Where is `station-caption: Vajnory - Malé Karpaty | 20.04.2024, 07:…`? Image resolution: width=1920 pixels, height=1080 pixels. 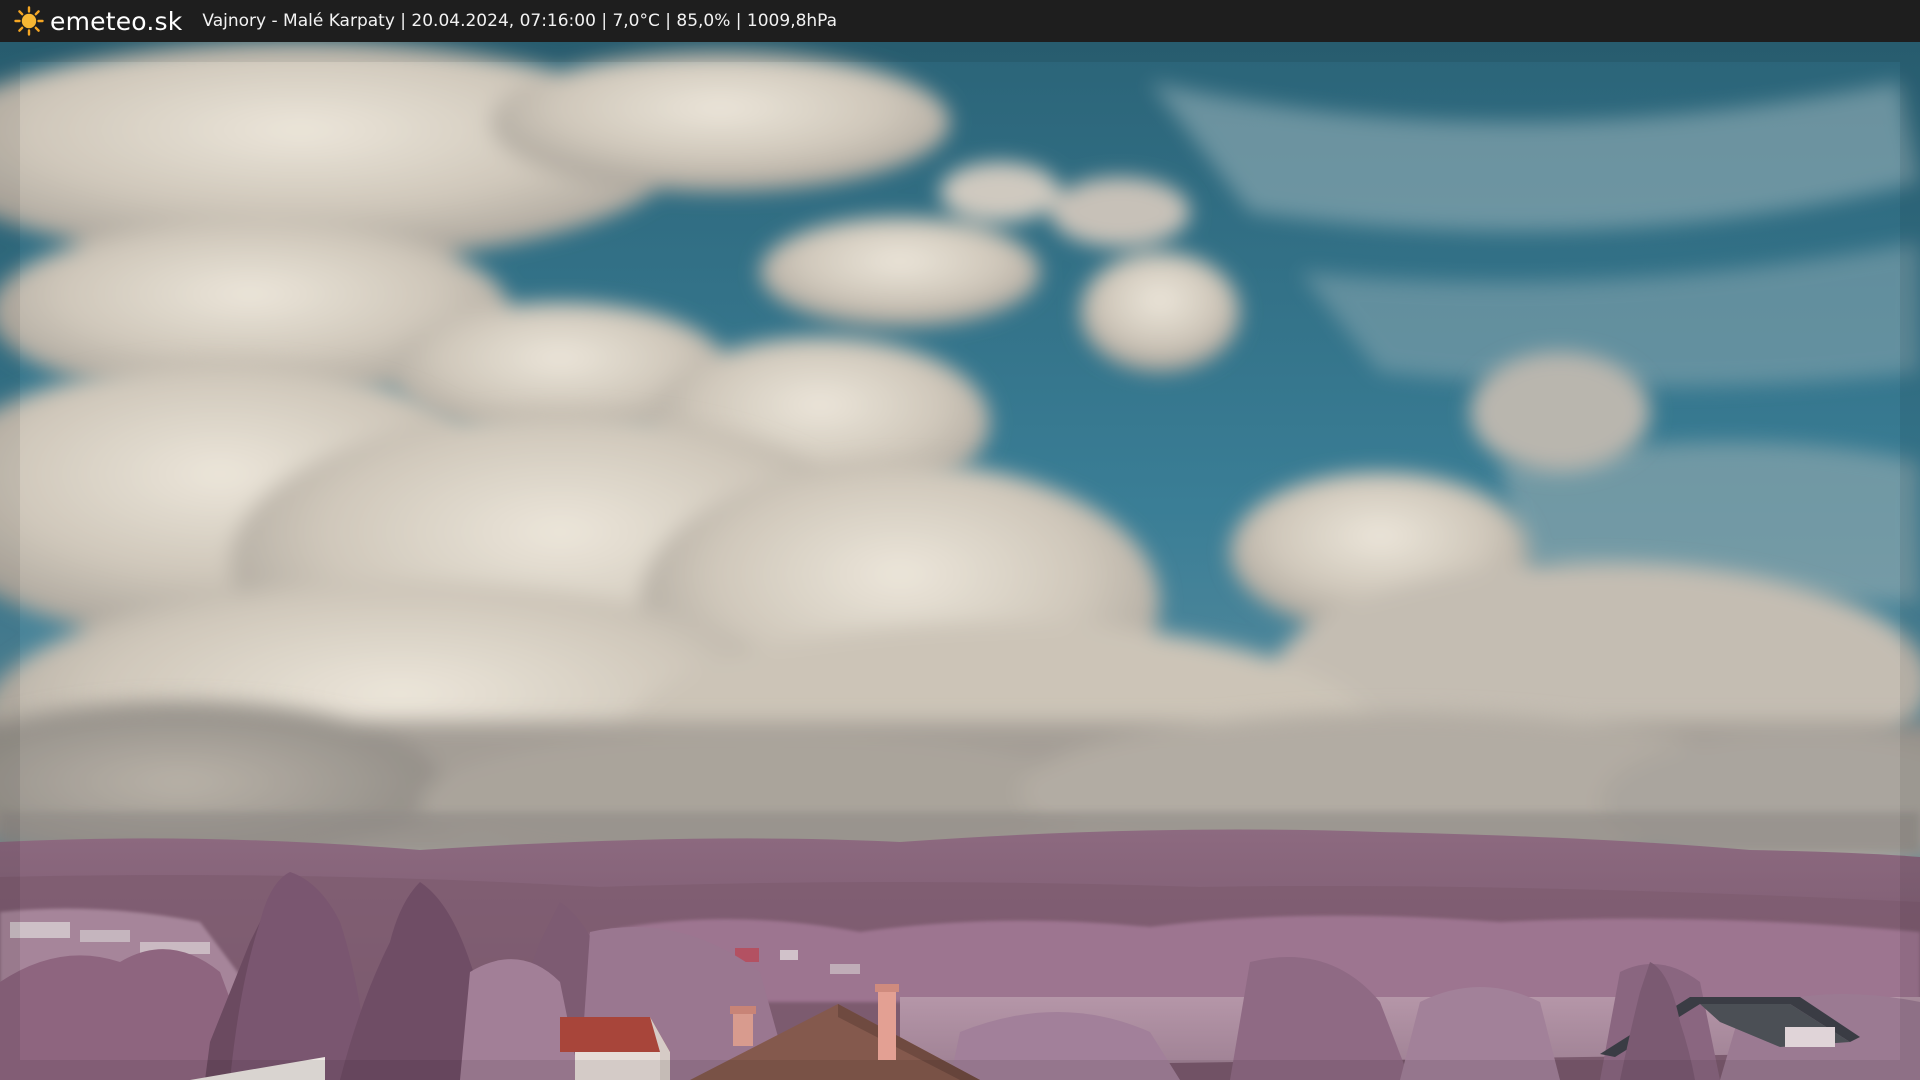 station-caption: Vajnory - Malé Karpaty | 20.04.2024, 07:… is located at coordinates (520, 21).